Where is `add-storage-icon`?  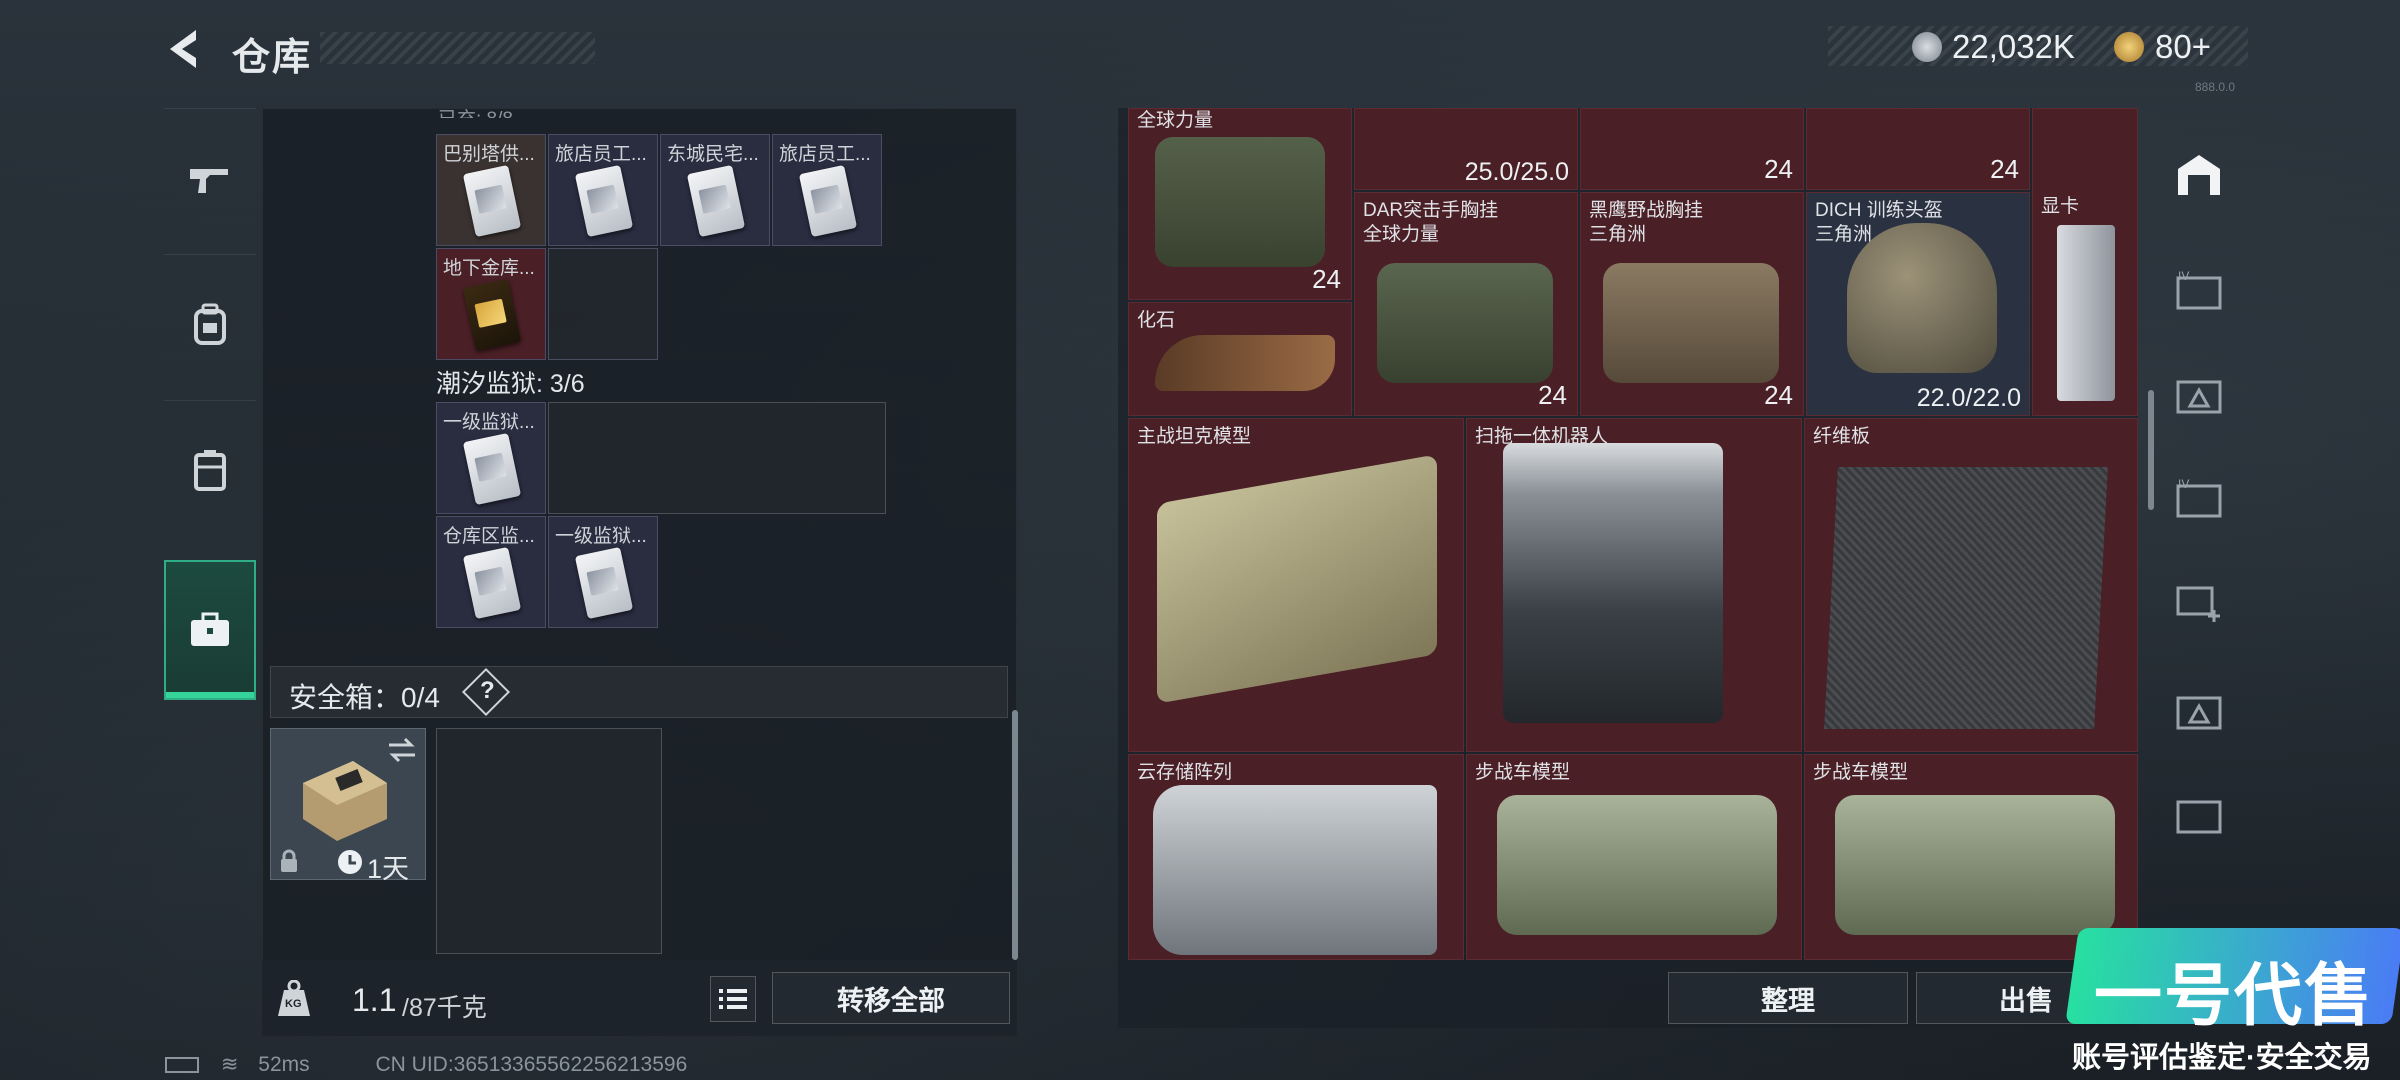
add-storage-icon is located at coordinates (2198, 604).